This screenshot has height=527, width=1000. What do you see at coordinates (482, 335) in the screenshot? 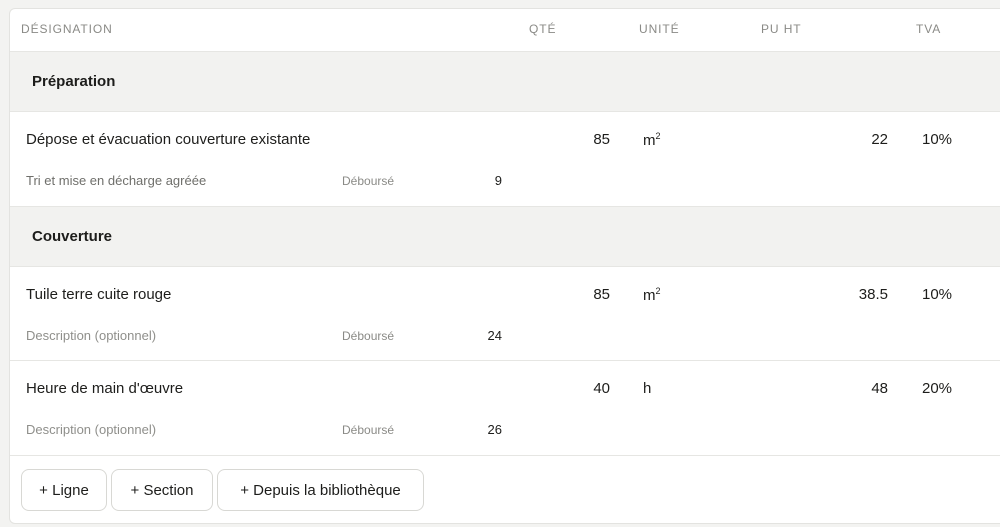
I see `debourse-value: 24` at bounding box center [482, 335].